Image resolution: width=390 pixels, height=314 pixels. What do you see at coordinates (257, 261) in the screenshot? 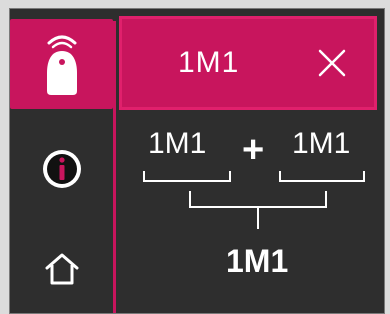
I see `formula-result: 1M1` at bounding box center [257, 261].